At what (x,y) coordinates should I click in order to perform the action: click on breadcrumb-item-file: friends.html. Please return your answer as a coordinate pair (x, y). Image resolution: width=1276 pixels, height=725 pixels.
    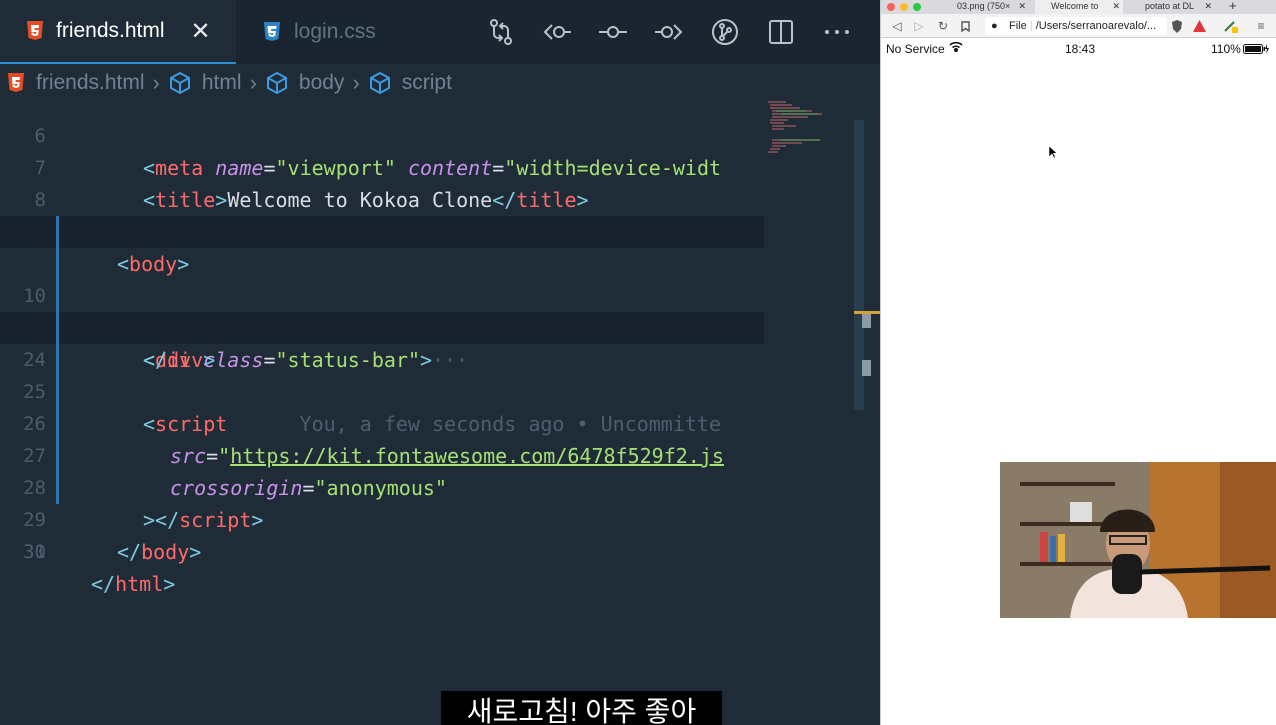
    Looking at the image, I should click on (75, 83).